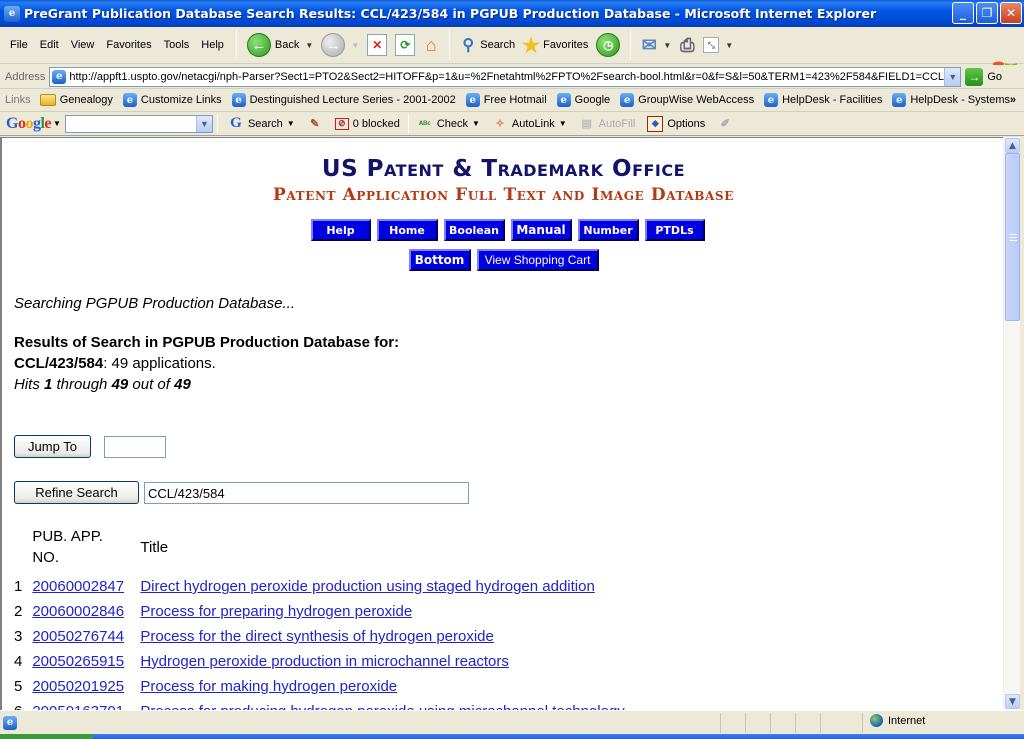  What do you see at coordinates (340, 230) in the screenshot?
I see `nav-help-button: Help` at bounding box center [340, 230].